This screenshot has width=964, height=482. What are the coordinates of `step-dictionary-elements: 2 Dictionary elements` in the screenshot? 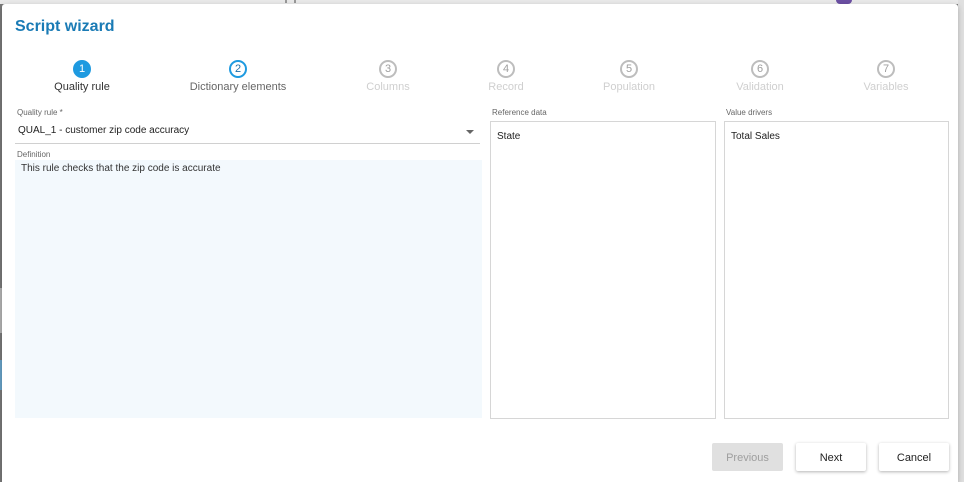 It's located at (238, 76).